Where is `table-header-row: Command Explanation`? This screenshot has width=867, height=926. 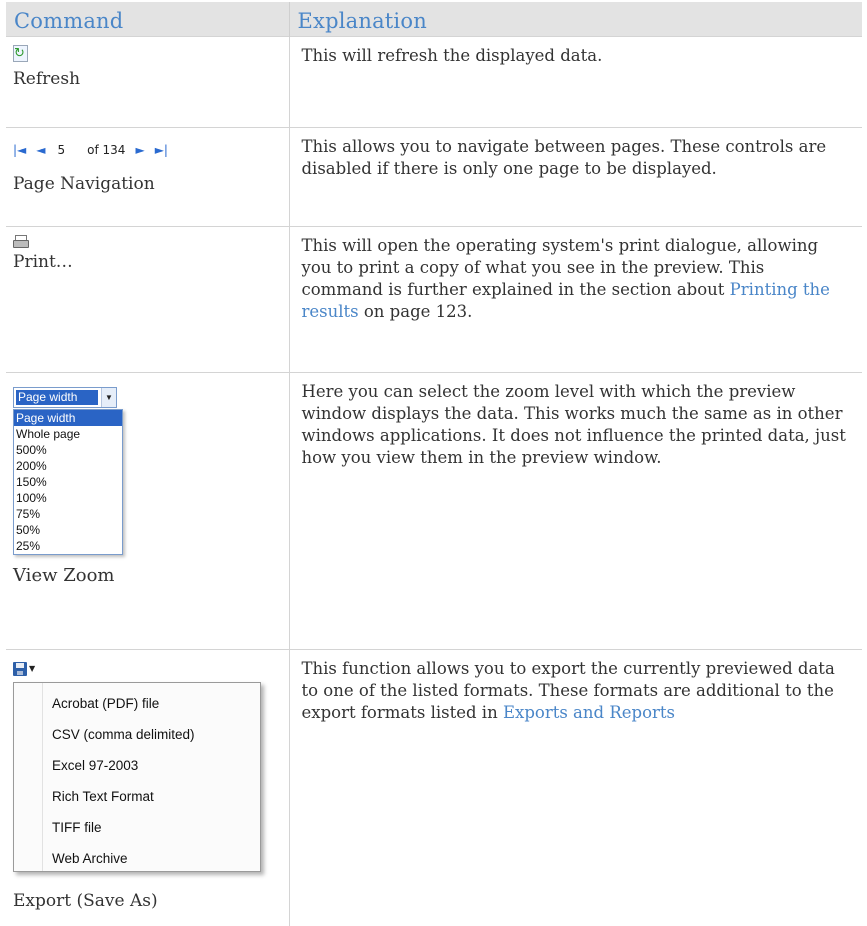
table-header-row: Command Explanation is located at coordinates (434, 19).